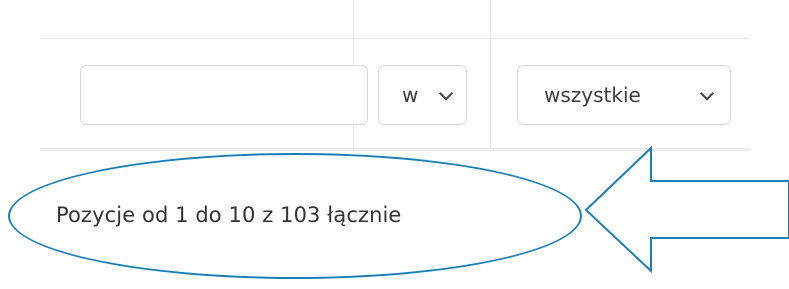  I want to click on filter-text-input, so click(224, 95).